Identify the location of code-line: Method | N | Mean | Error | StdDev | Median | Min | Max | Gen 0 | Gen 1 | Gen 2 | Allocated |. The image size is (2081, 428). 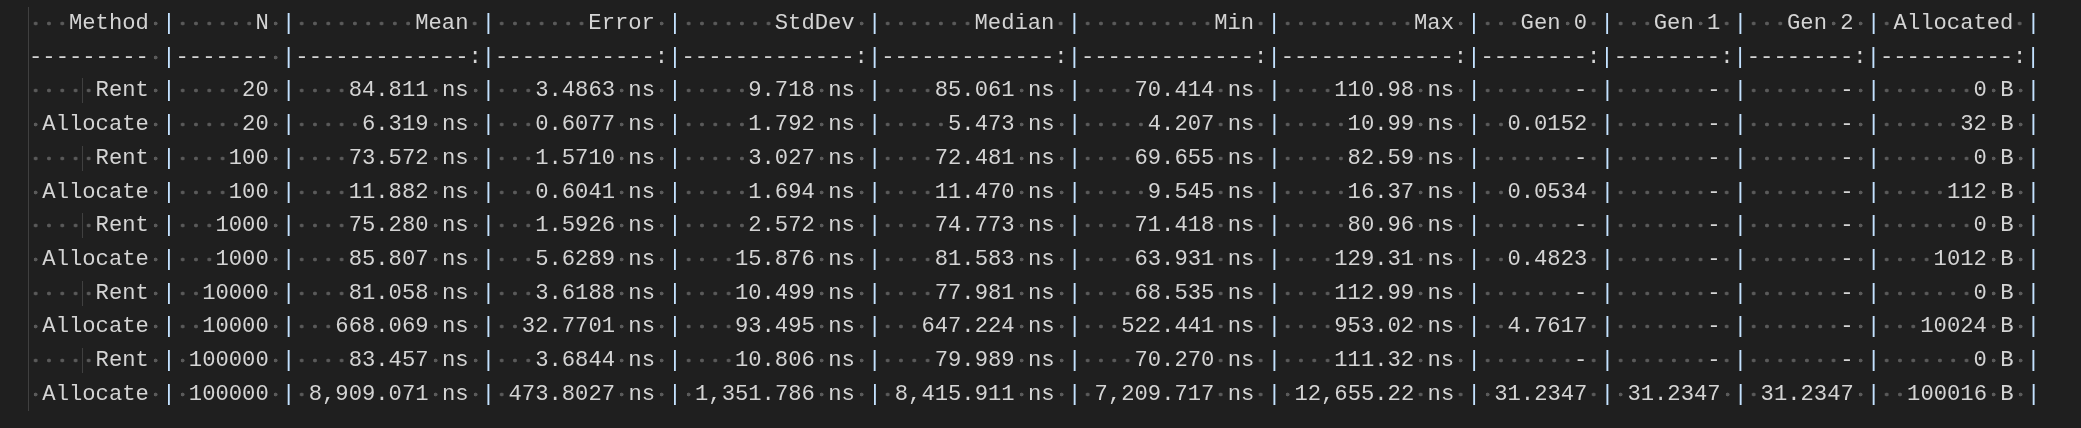
(1055, 24).